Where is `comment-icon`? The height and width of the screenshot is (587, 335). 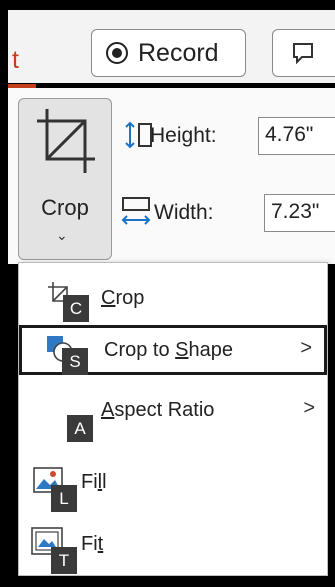 comment-icon is located at coordinates (303, 54).